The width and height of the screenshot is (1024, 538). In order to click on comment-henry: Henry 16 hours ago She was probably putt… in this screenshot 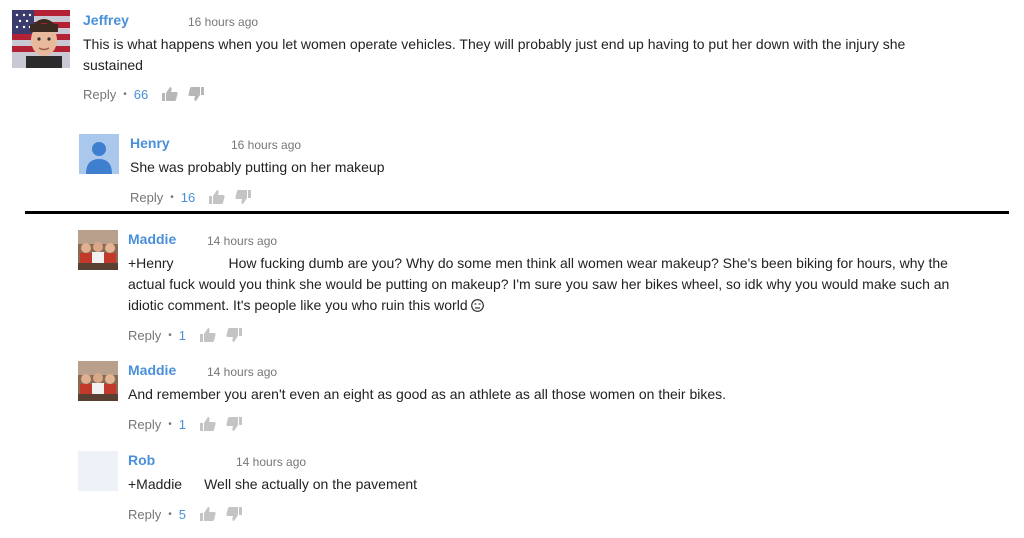, I will do `click(539, 171)`.